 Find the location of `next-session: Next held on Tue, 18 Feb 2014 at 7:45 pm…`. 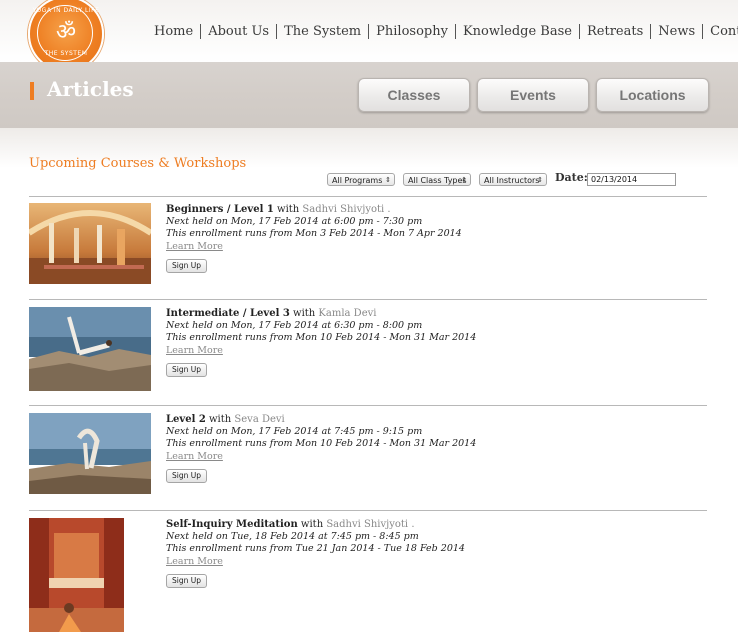

next-session: Next held on Tue, 18 Feb 2014 at 7:45 pm… is located at coordinates (292, 536).